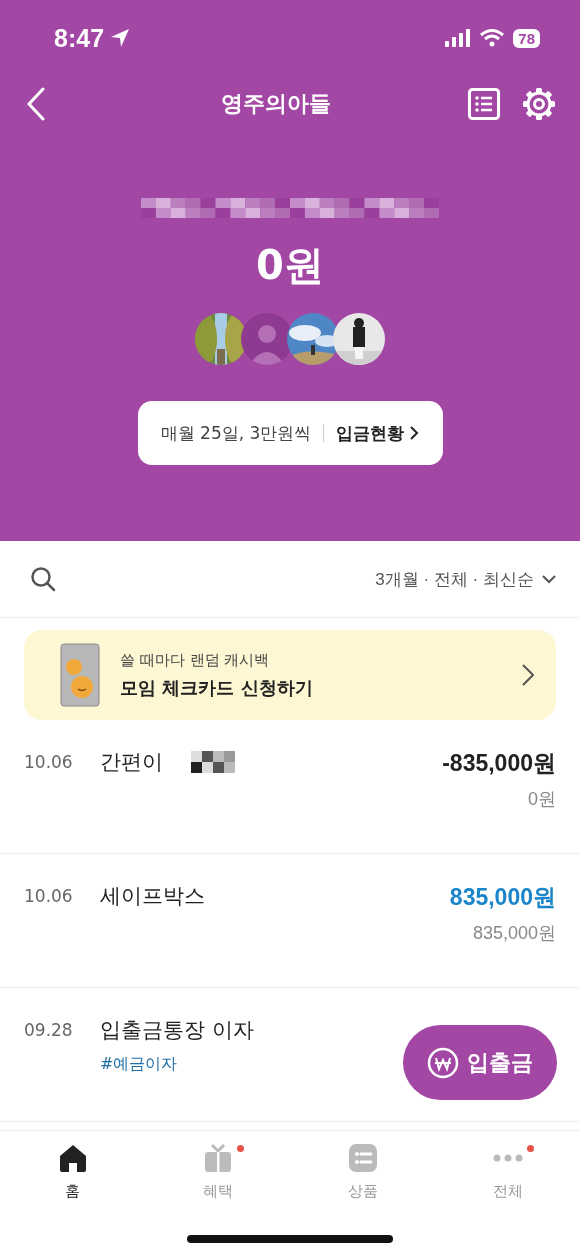 This screenshot has height=1255, width=580. Describe the element at coordinates (217, 1171) in the screenshot. I see `tab-item: 혜택` at that location.